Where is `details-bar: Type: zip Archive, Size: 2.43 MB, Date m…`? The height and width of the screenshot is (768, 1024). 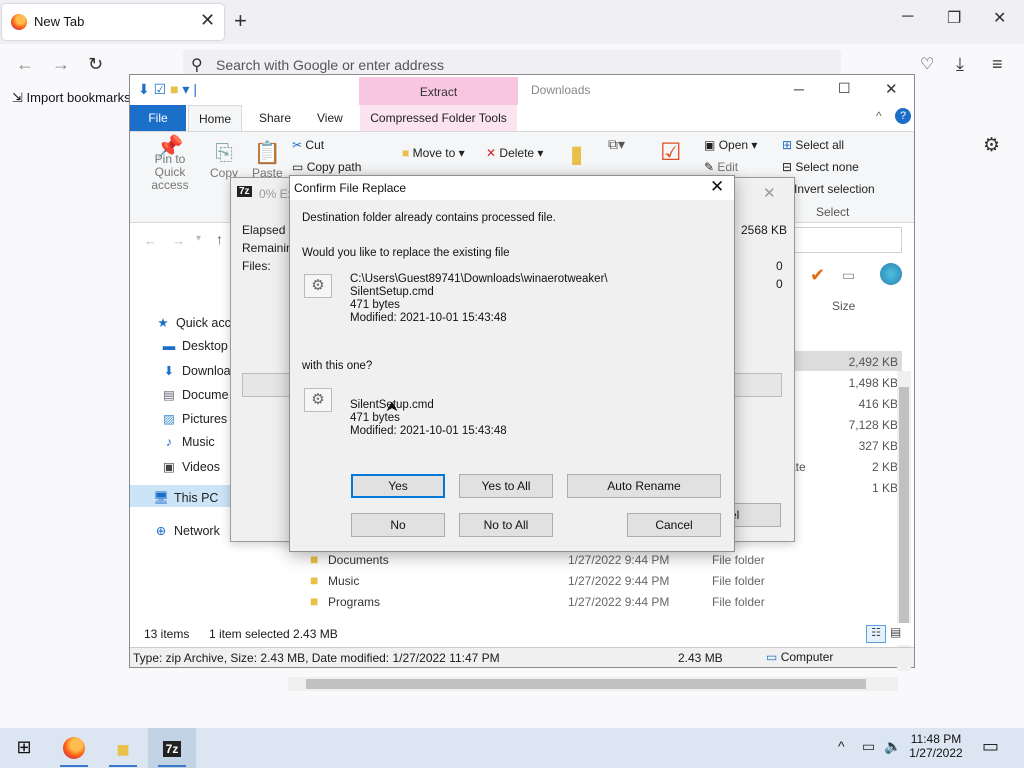 details-bar: Type: zip Archive, Size: 2.43 MB, Date m… is located at coordinates (522, 657).